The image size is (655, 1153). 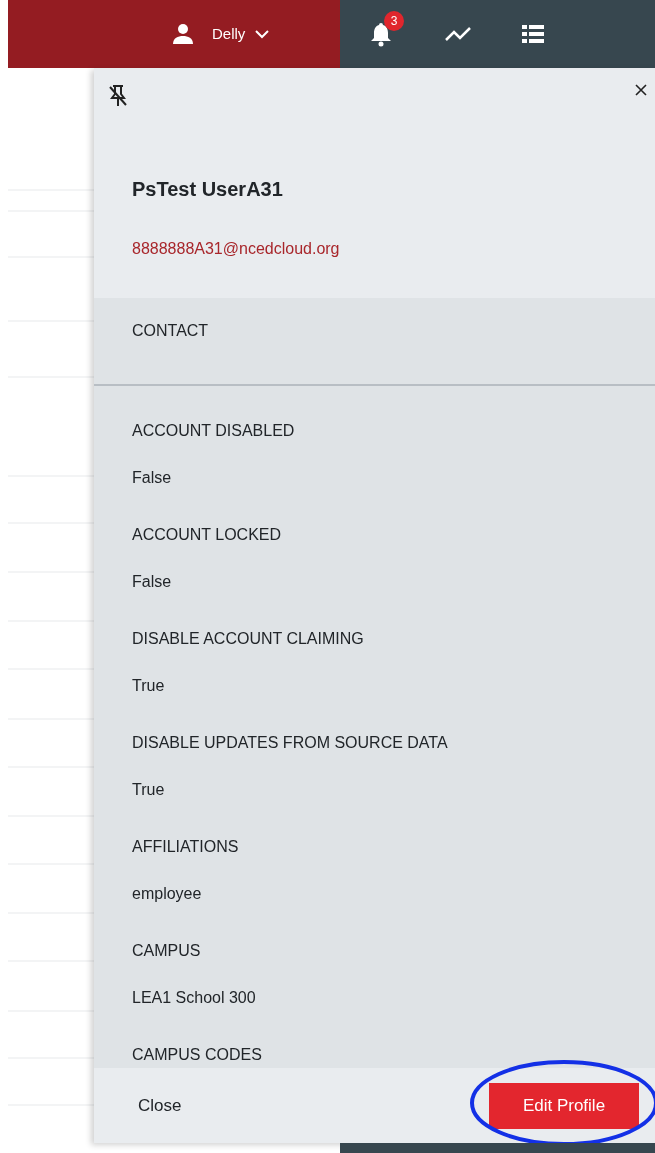 What do you see at coordinates (458, 34) in the screenshot?
I see `trend-line-icon` at bounding box center [458, 34].